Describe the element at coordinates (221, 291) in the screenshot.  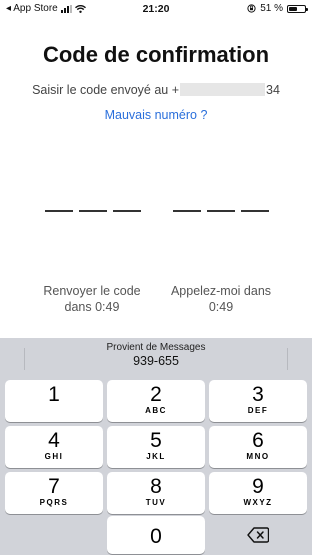
I see `call-me-label: Appelez-moi dans` at that location.